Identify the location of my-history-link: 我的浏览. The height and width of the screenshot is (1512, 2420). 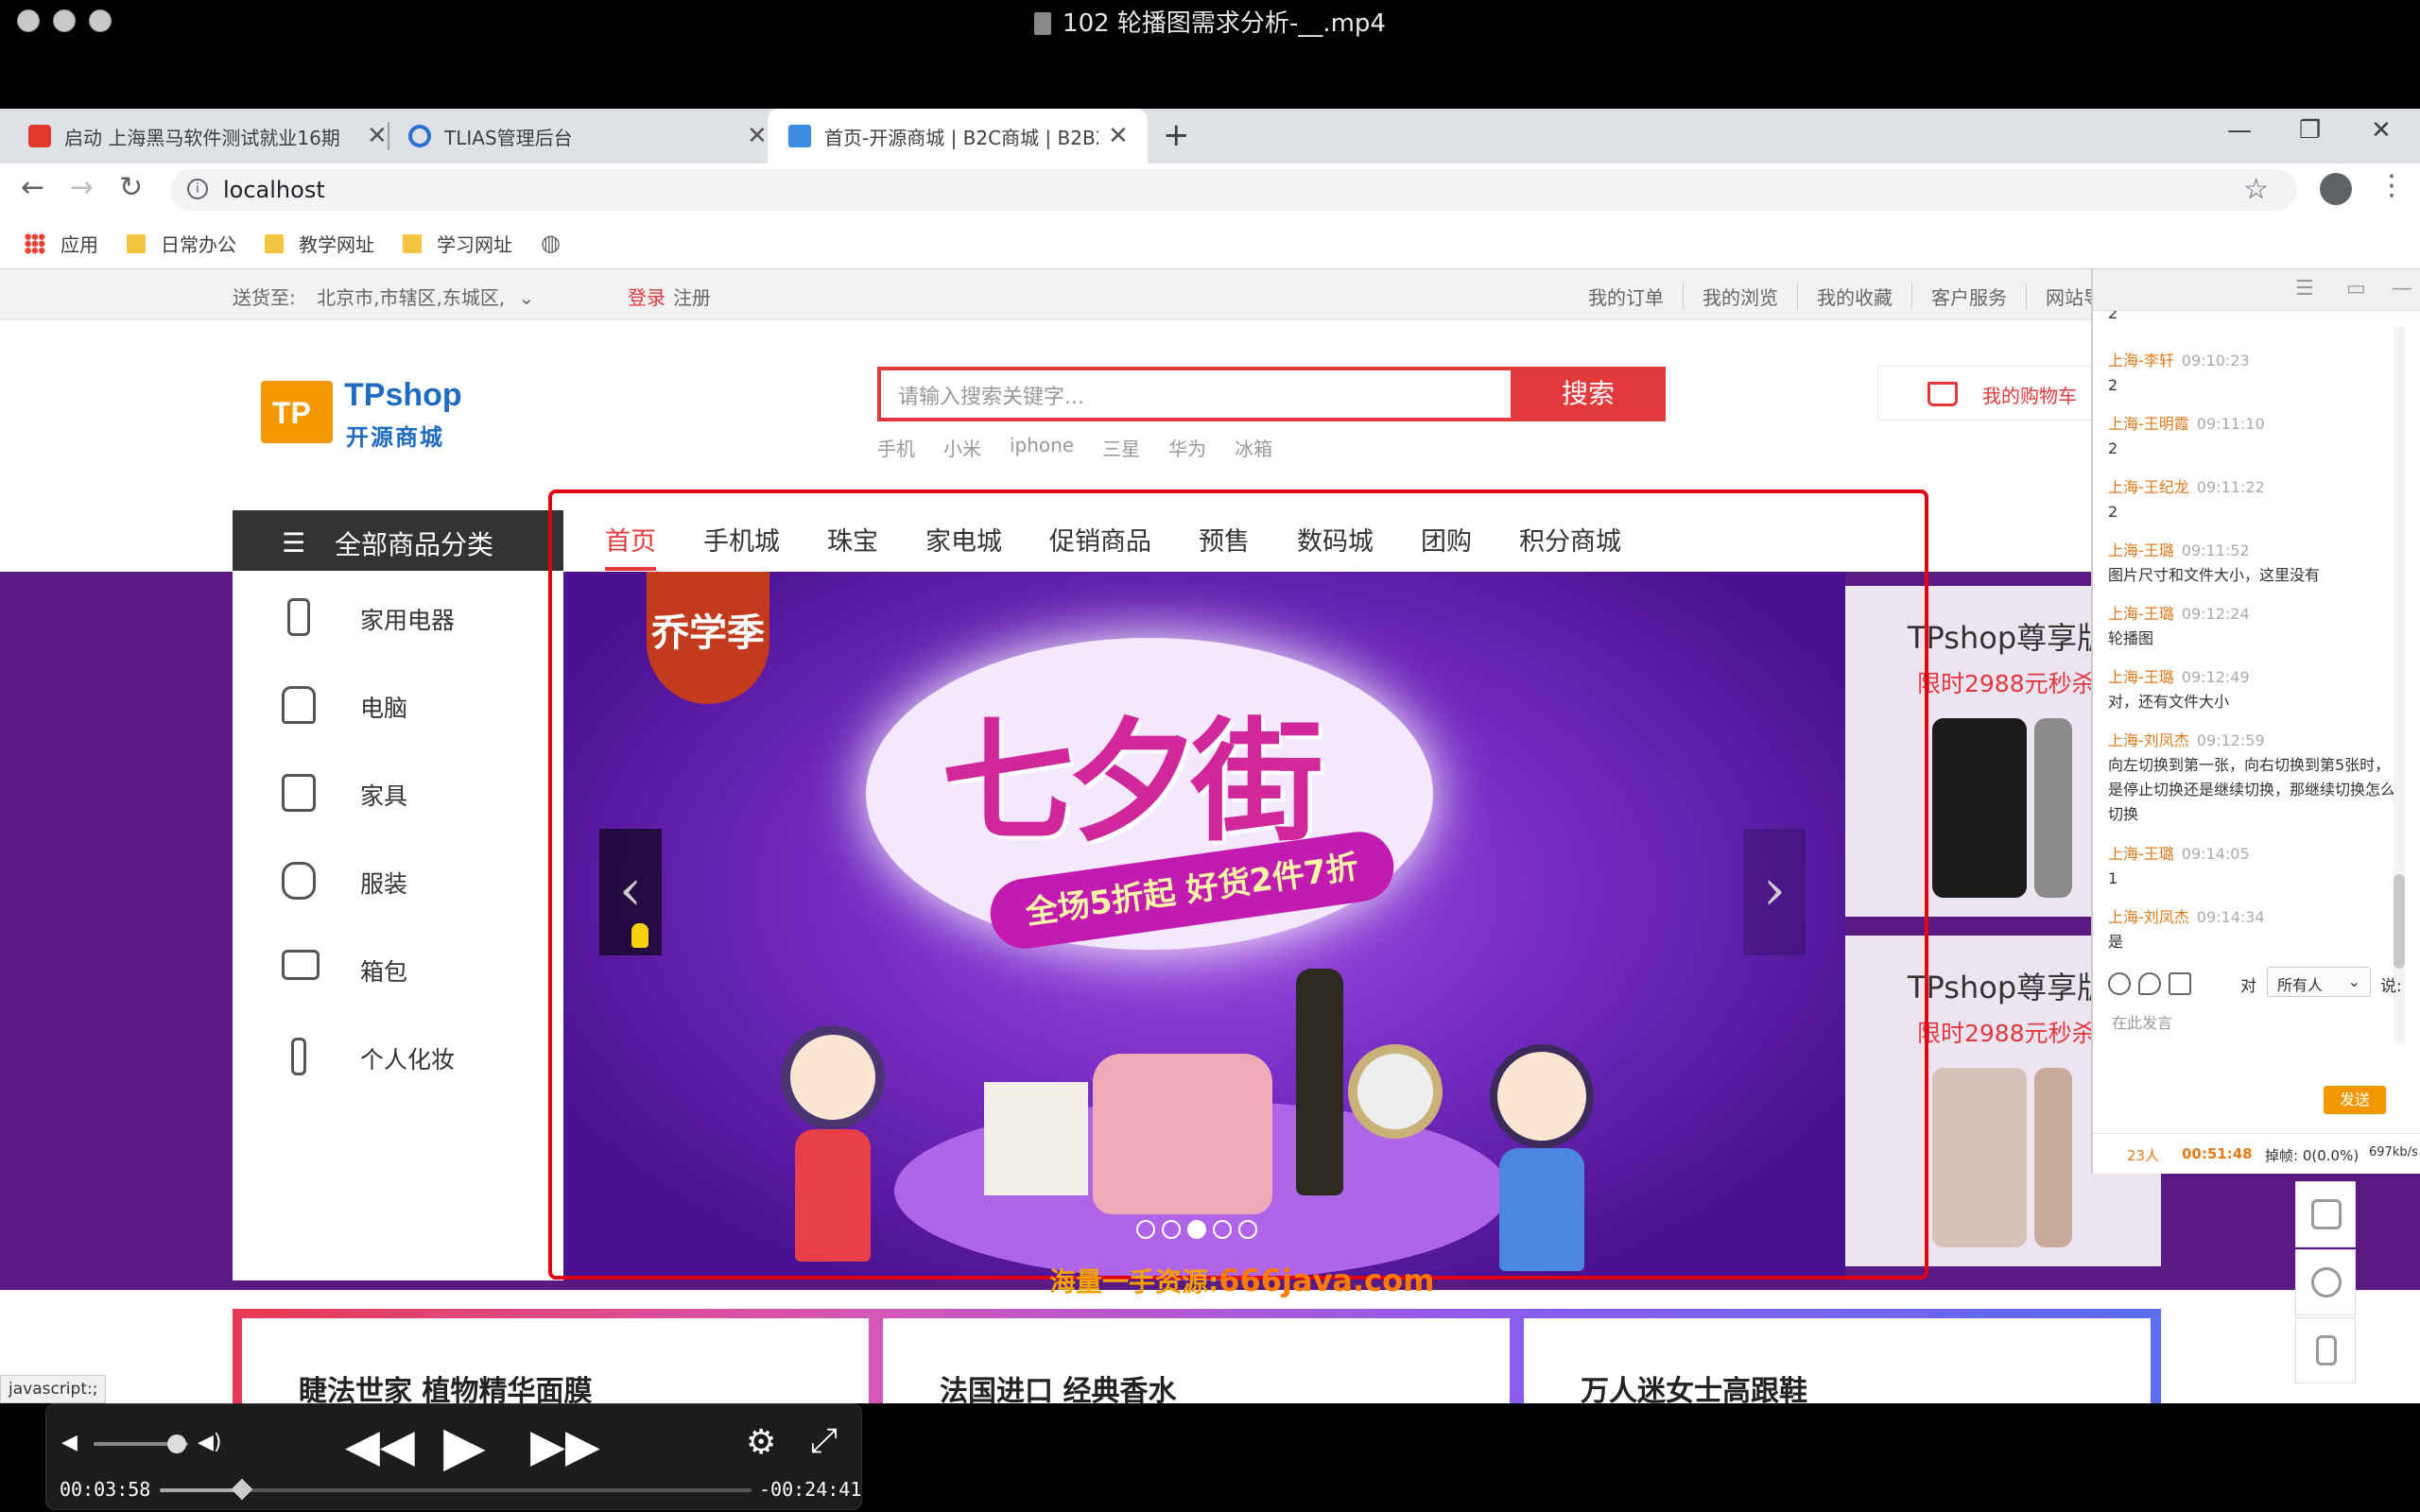
(1741, 296).